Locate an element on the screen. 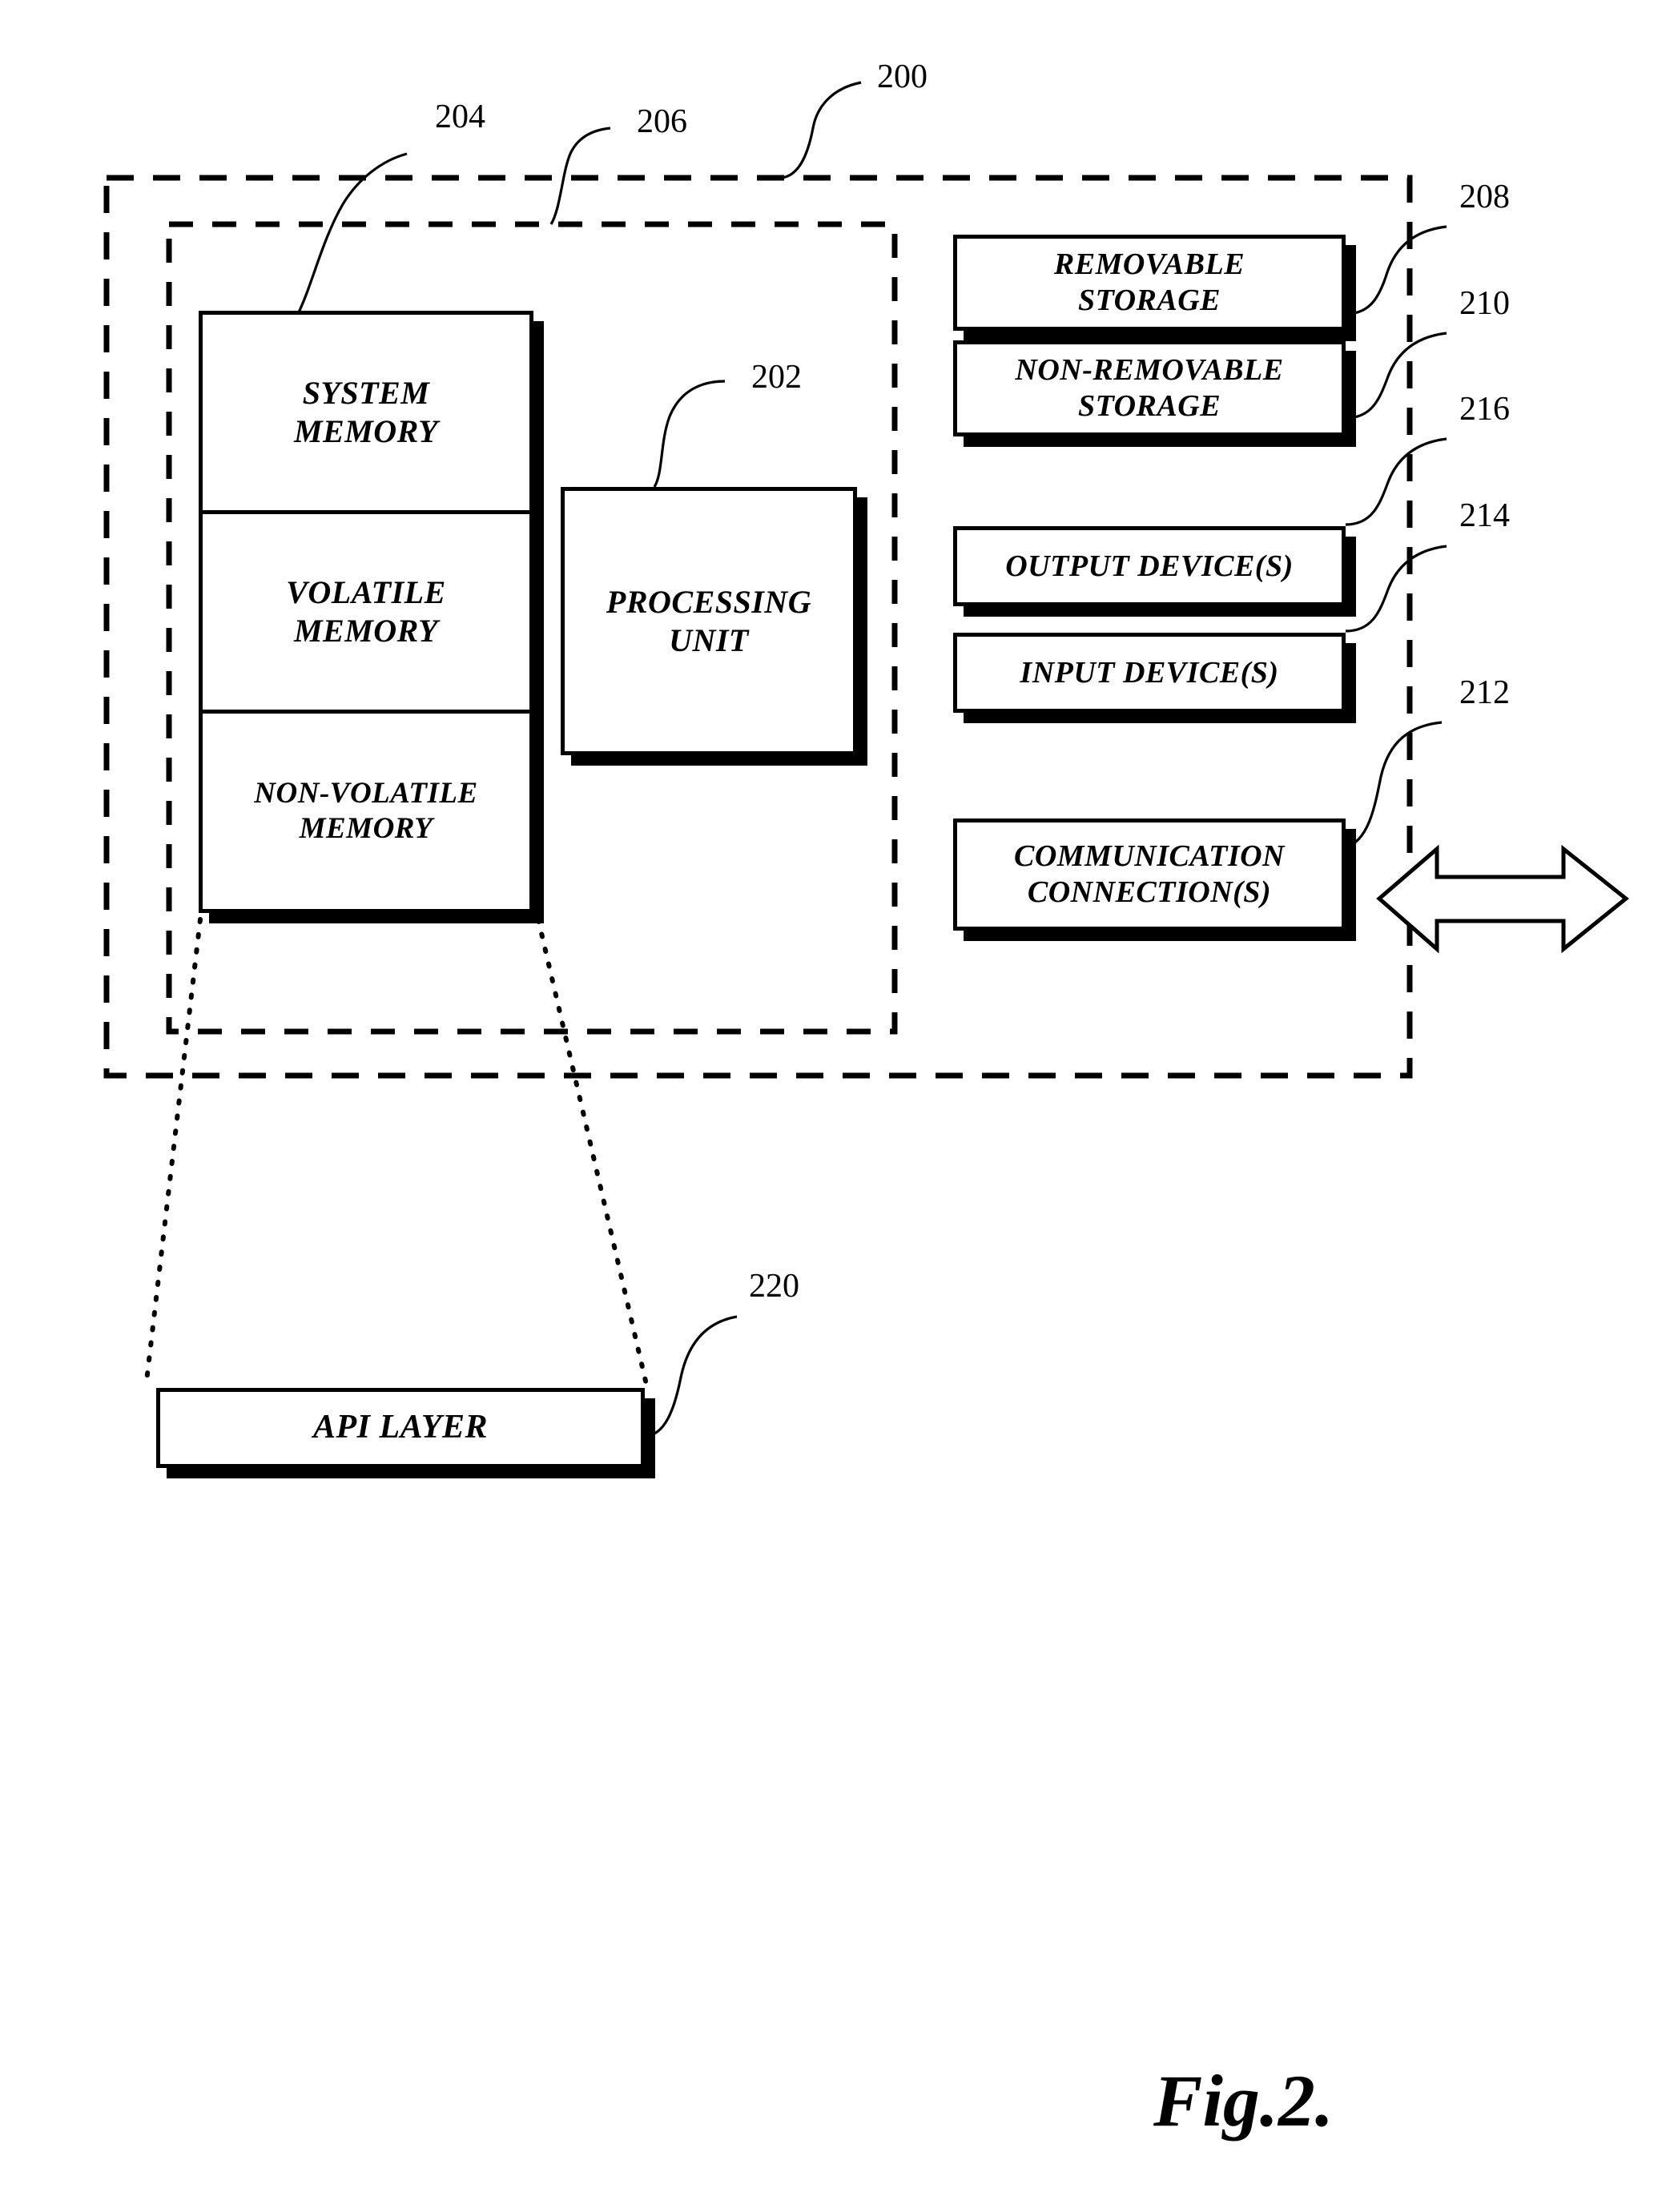 The height and width of the screenshot is (2212, 1670). memory-cell-label: NON-VOLATILE MEMORY is located at coordinates (366, 811).